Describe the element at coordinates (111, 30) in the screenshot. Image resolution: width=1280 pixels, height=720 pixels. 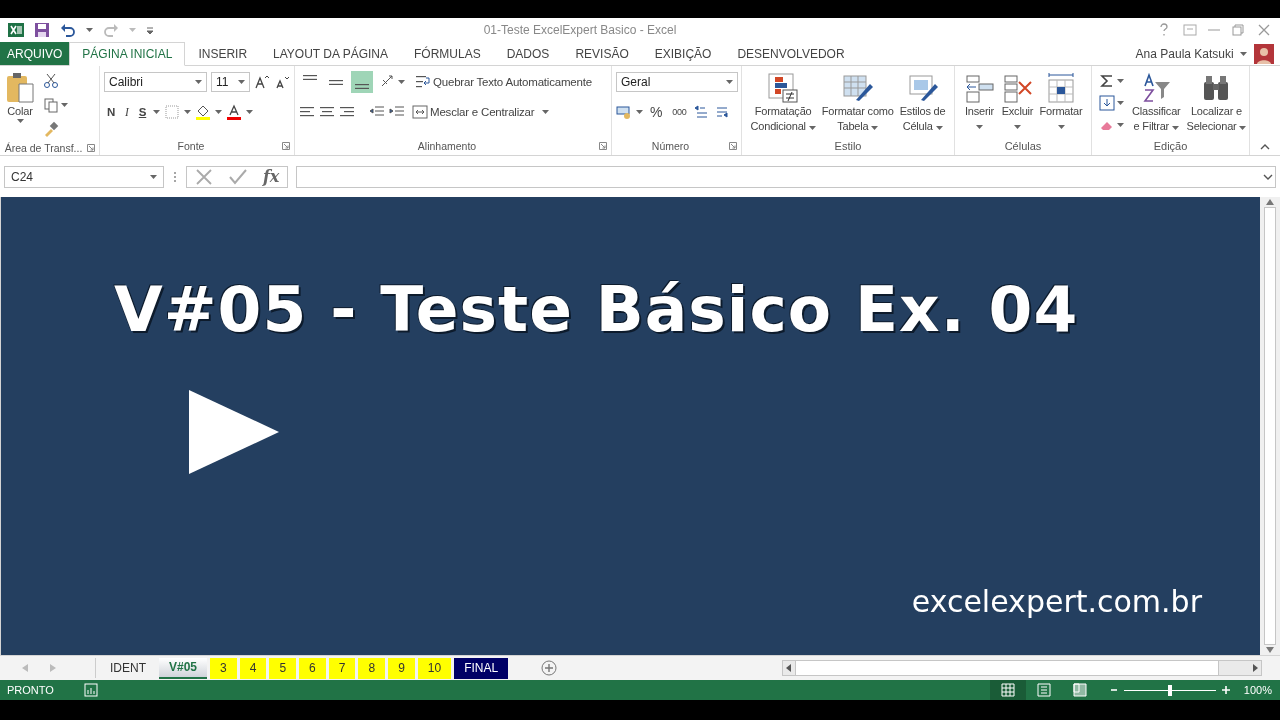
I see `redo-icon` at that location.